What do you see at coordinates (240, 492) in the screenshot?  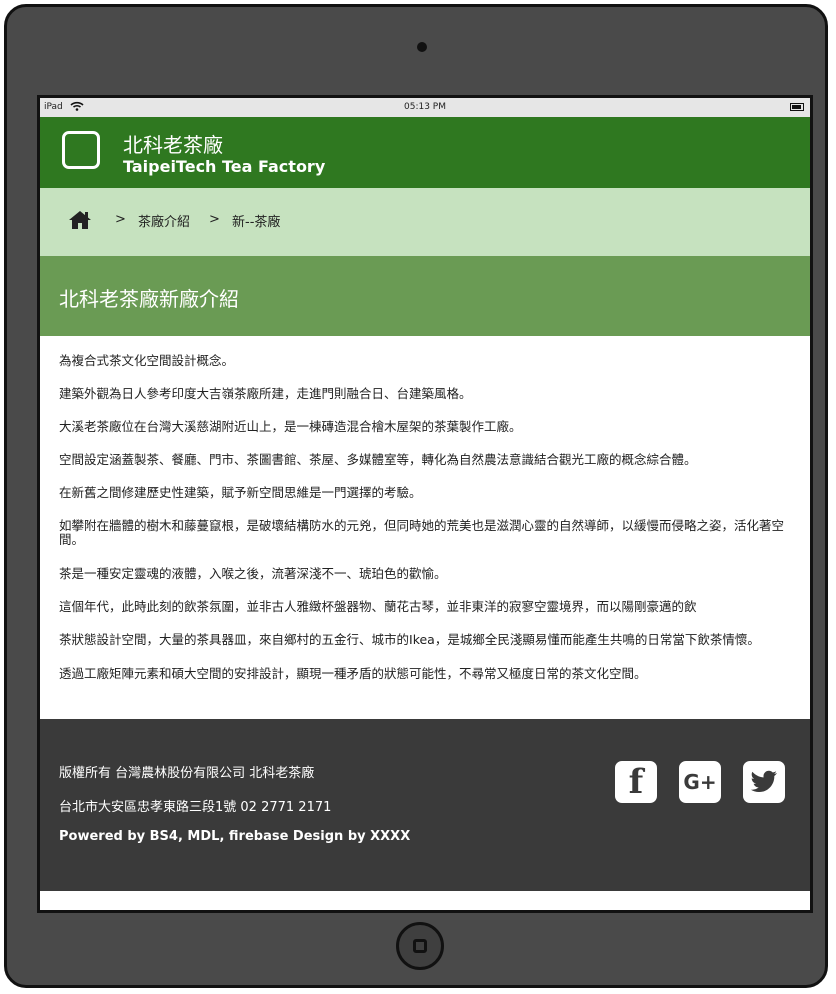 I see `paragraph: 在新舊之間修建歷史性建築，賦予新空間思維是一門選擇的考驗。` at bounding box center [240, 492].